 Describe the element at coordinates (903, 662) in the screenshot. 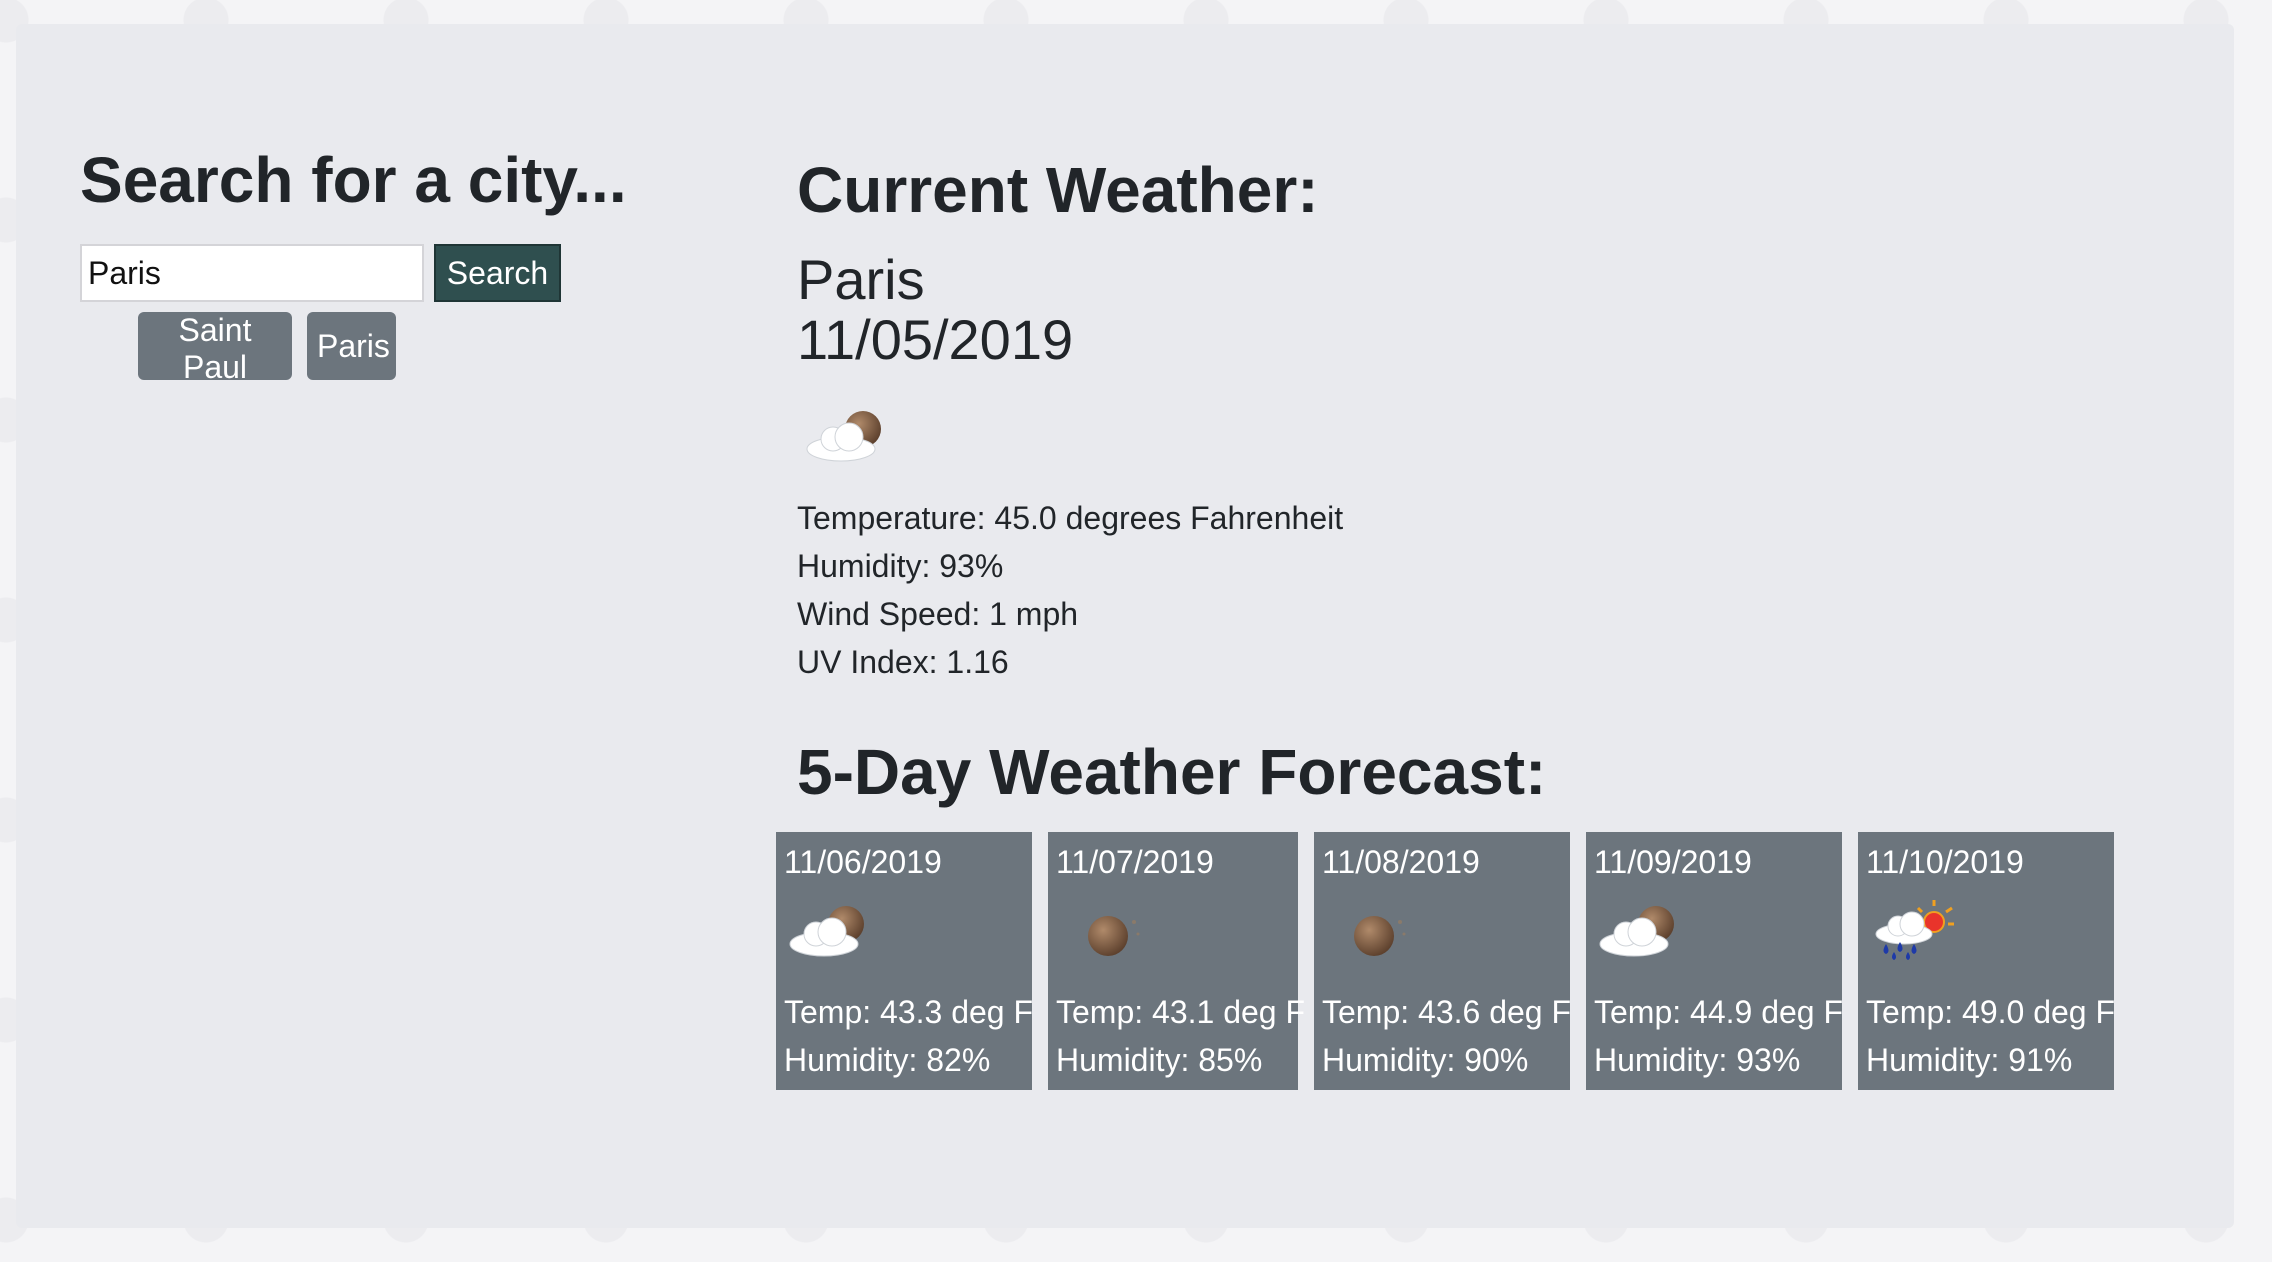

I see `current-uv-index: UV Index: 1.16` at that location.